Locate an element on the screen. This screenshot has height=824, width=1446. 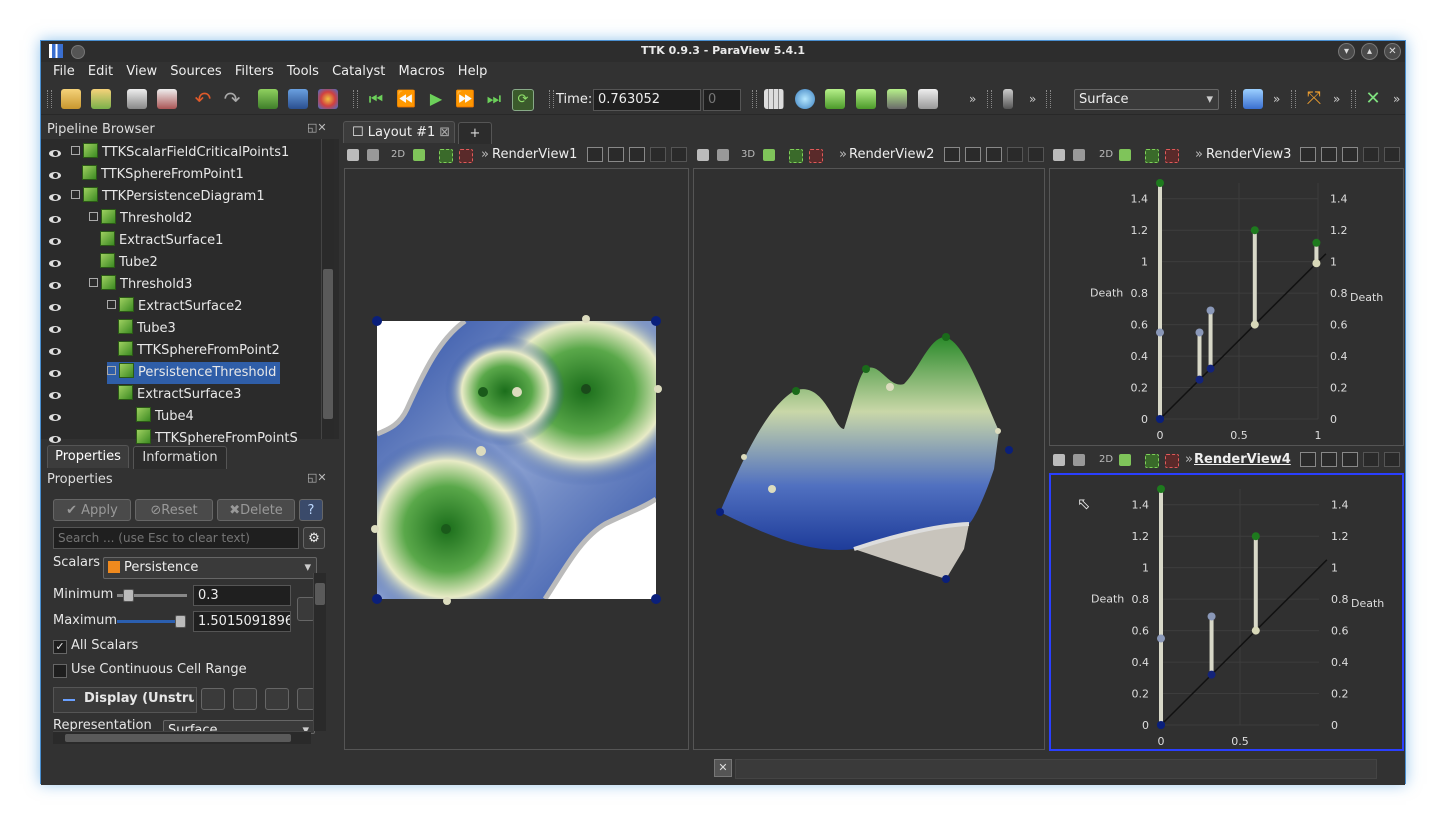
menu-sources: Sources is located at coordinates (195, 70).